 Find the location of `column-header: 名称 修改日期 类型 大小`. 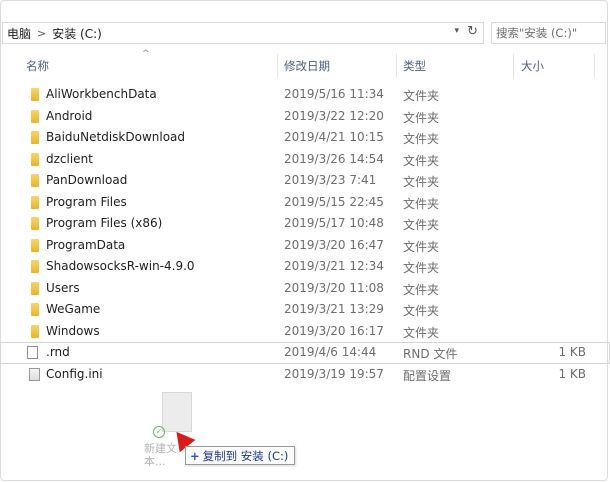

column-header: 名称 修改日期 类型 大小 is located at coordinates (305, 66).